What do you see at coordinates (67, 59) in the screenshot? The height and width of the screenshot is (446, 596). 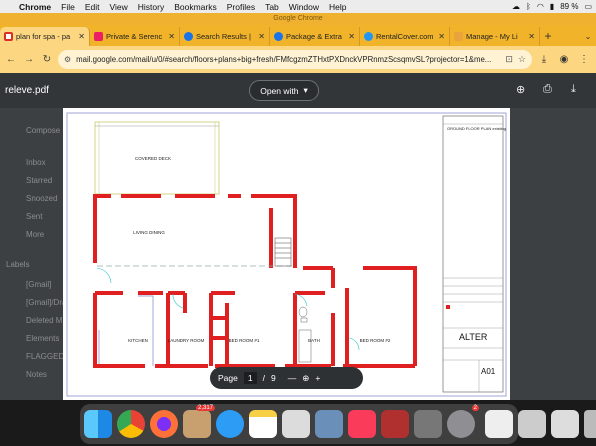 I see `site-info-icon: ⚙` at bounding box center [67, 59].